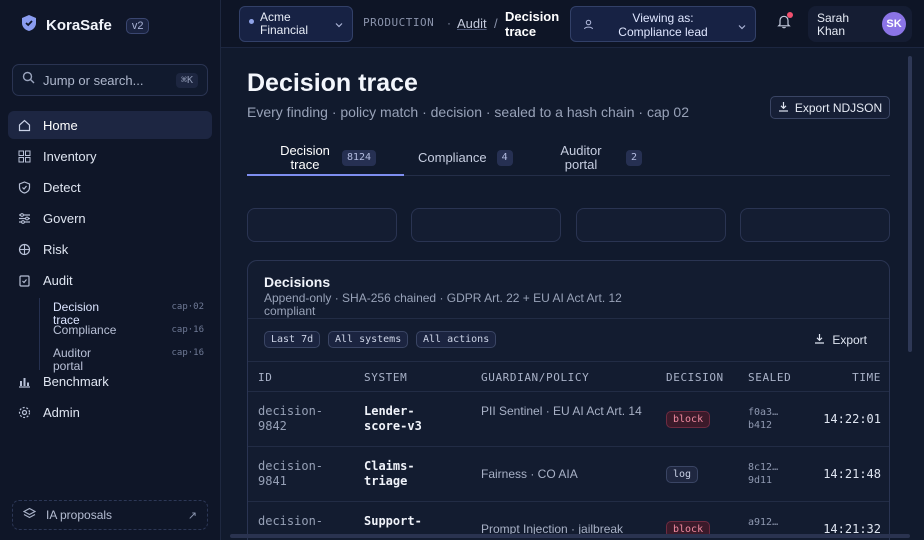 This screenshot has width=924, height=540. What do you see at coordinates (393, 521) in the screenshot?
I see `row-system: Support-` at bounding box center [393, 521].